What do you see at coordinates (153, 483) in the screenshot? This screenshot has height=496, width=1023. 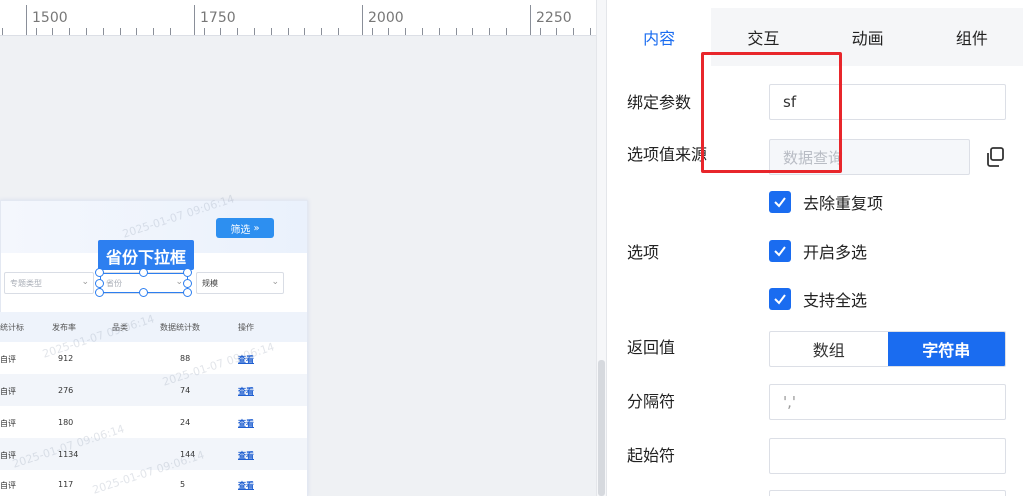 I see `table-row: 自评 117 5 查看` at bounding box center [153, 483].